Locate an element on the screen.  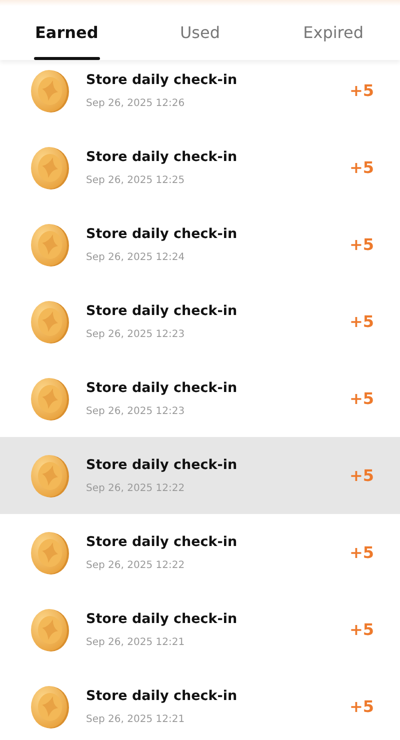
record-row: Store daily check-in Sep 26, 2025 12:26 +5 is located at coordinates (200, 94).